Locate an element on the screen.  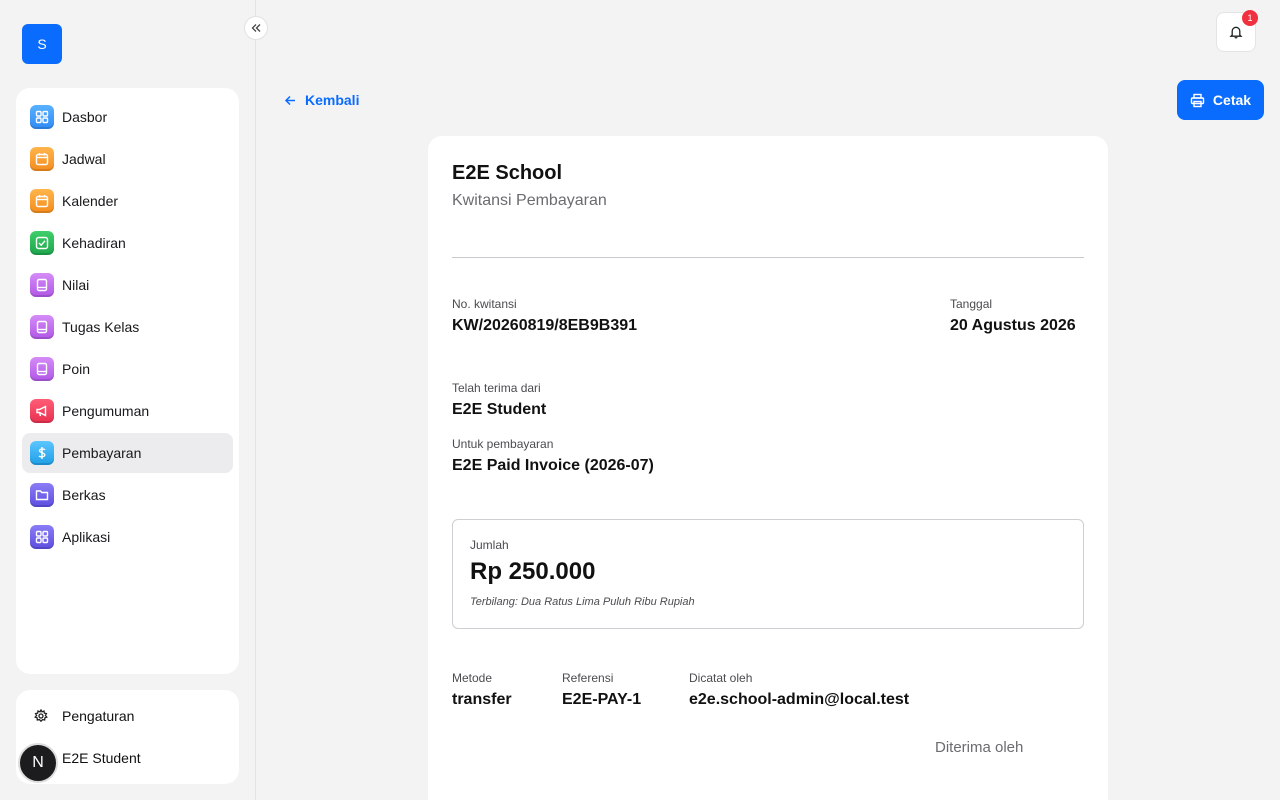
amount-value: Rp 250.000 is located at coordinates (533, 571).